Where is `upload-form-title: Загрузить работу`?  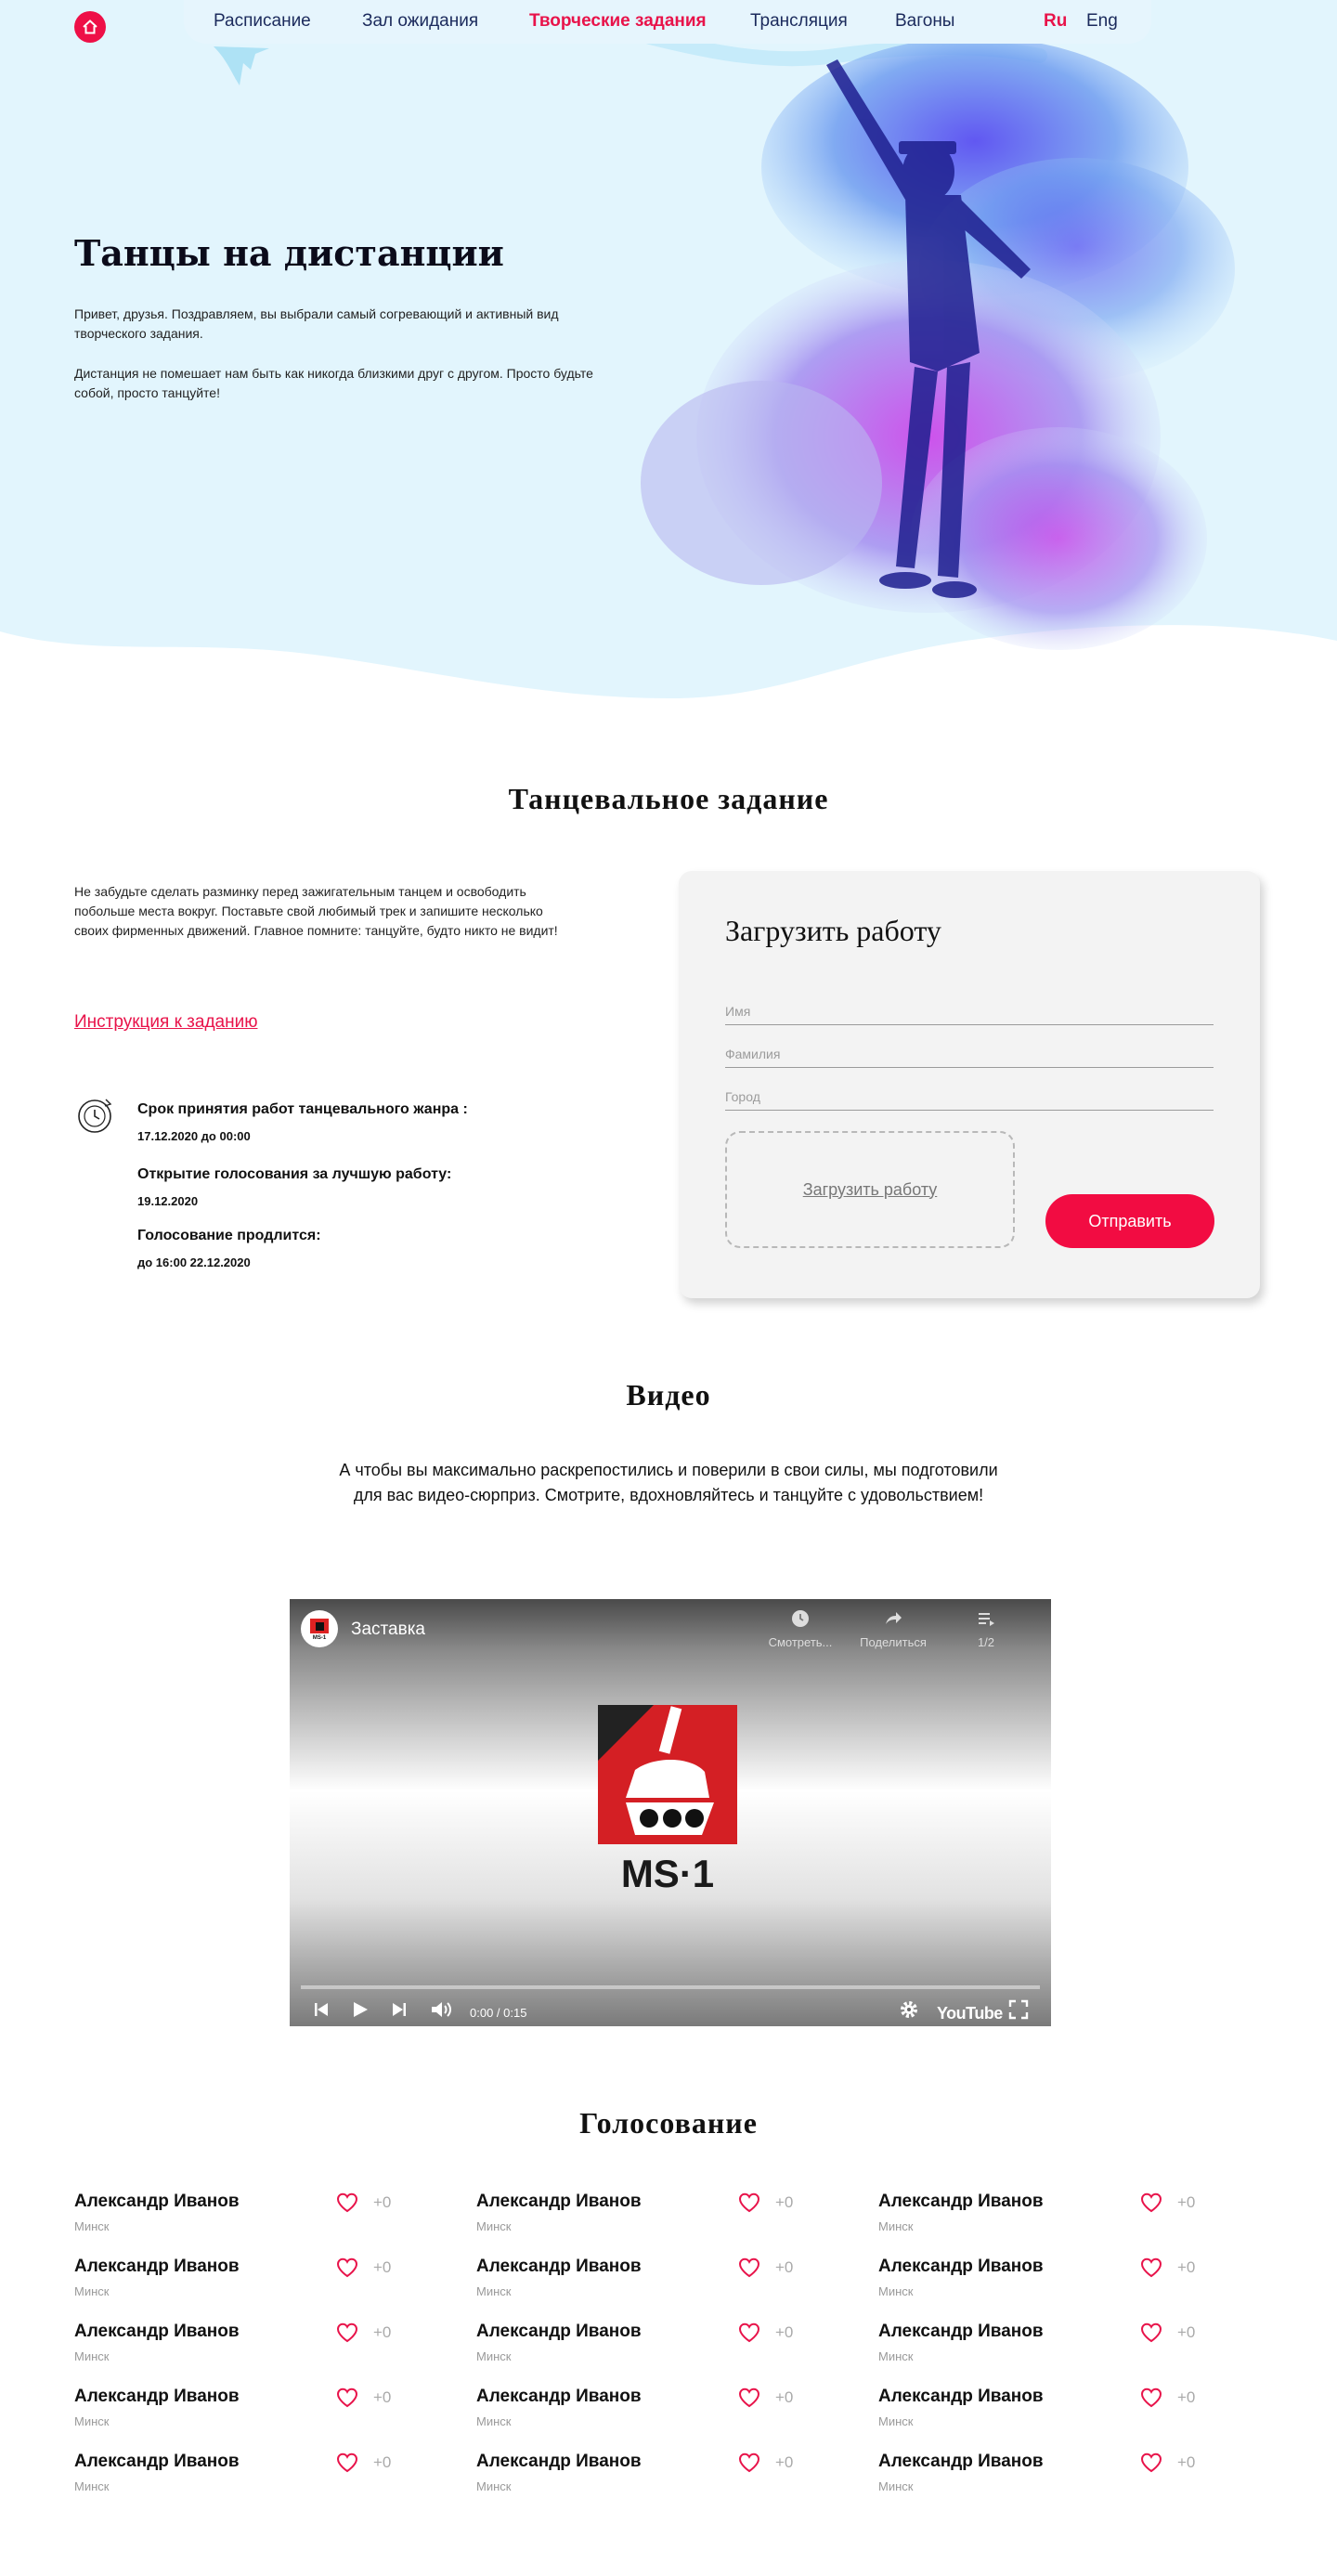 upload-form-title: Загрузить работу is located at coordinates (833, 931).